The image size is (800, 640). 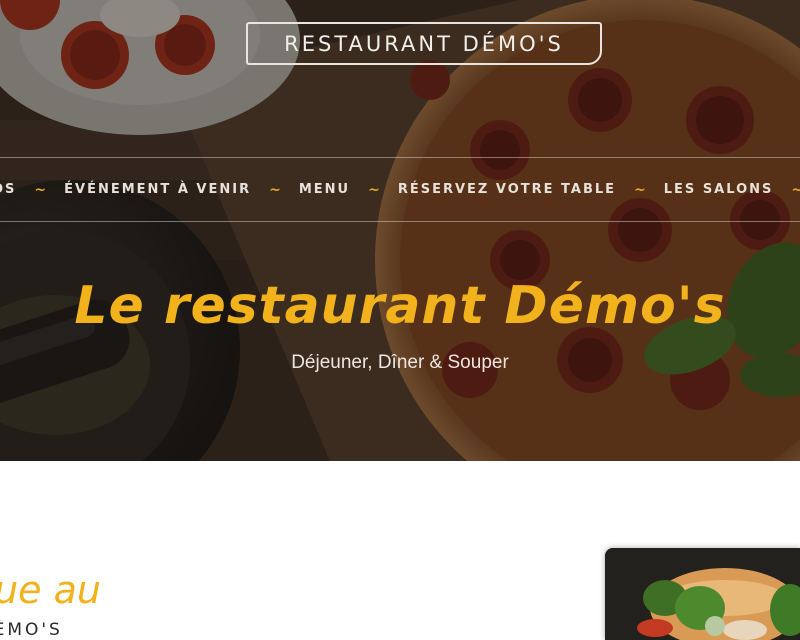 What do you see at coordinates (50, 590) in the screenshot?
I see `welcome-title: nue au` at bounding box center [50, 590].